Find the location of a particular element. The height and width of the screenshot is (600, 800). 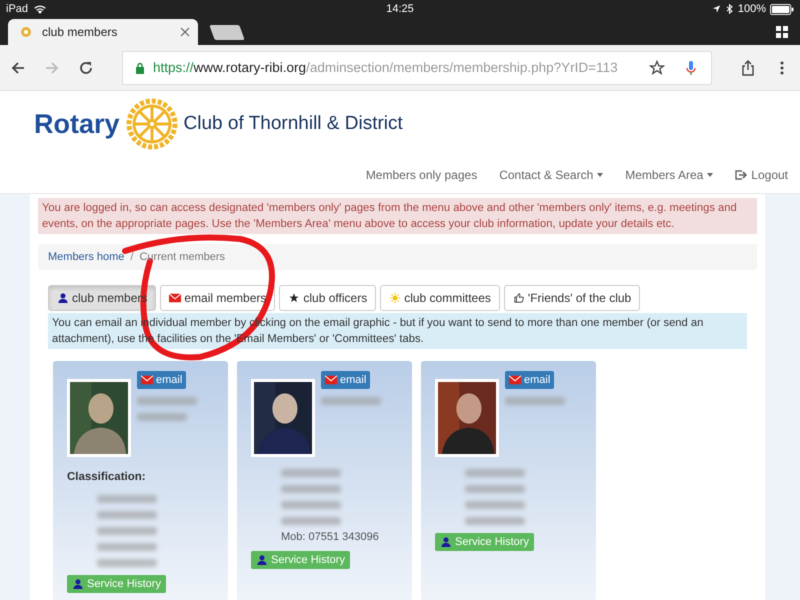

battery-icon is located at coordinates (782, 9).